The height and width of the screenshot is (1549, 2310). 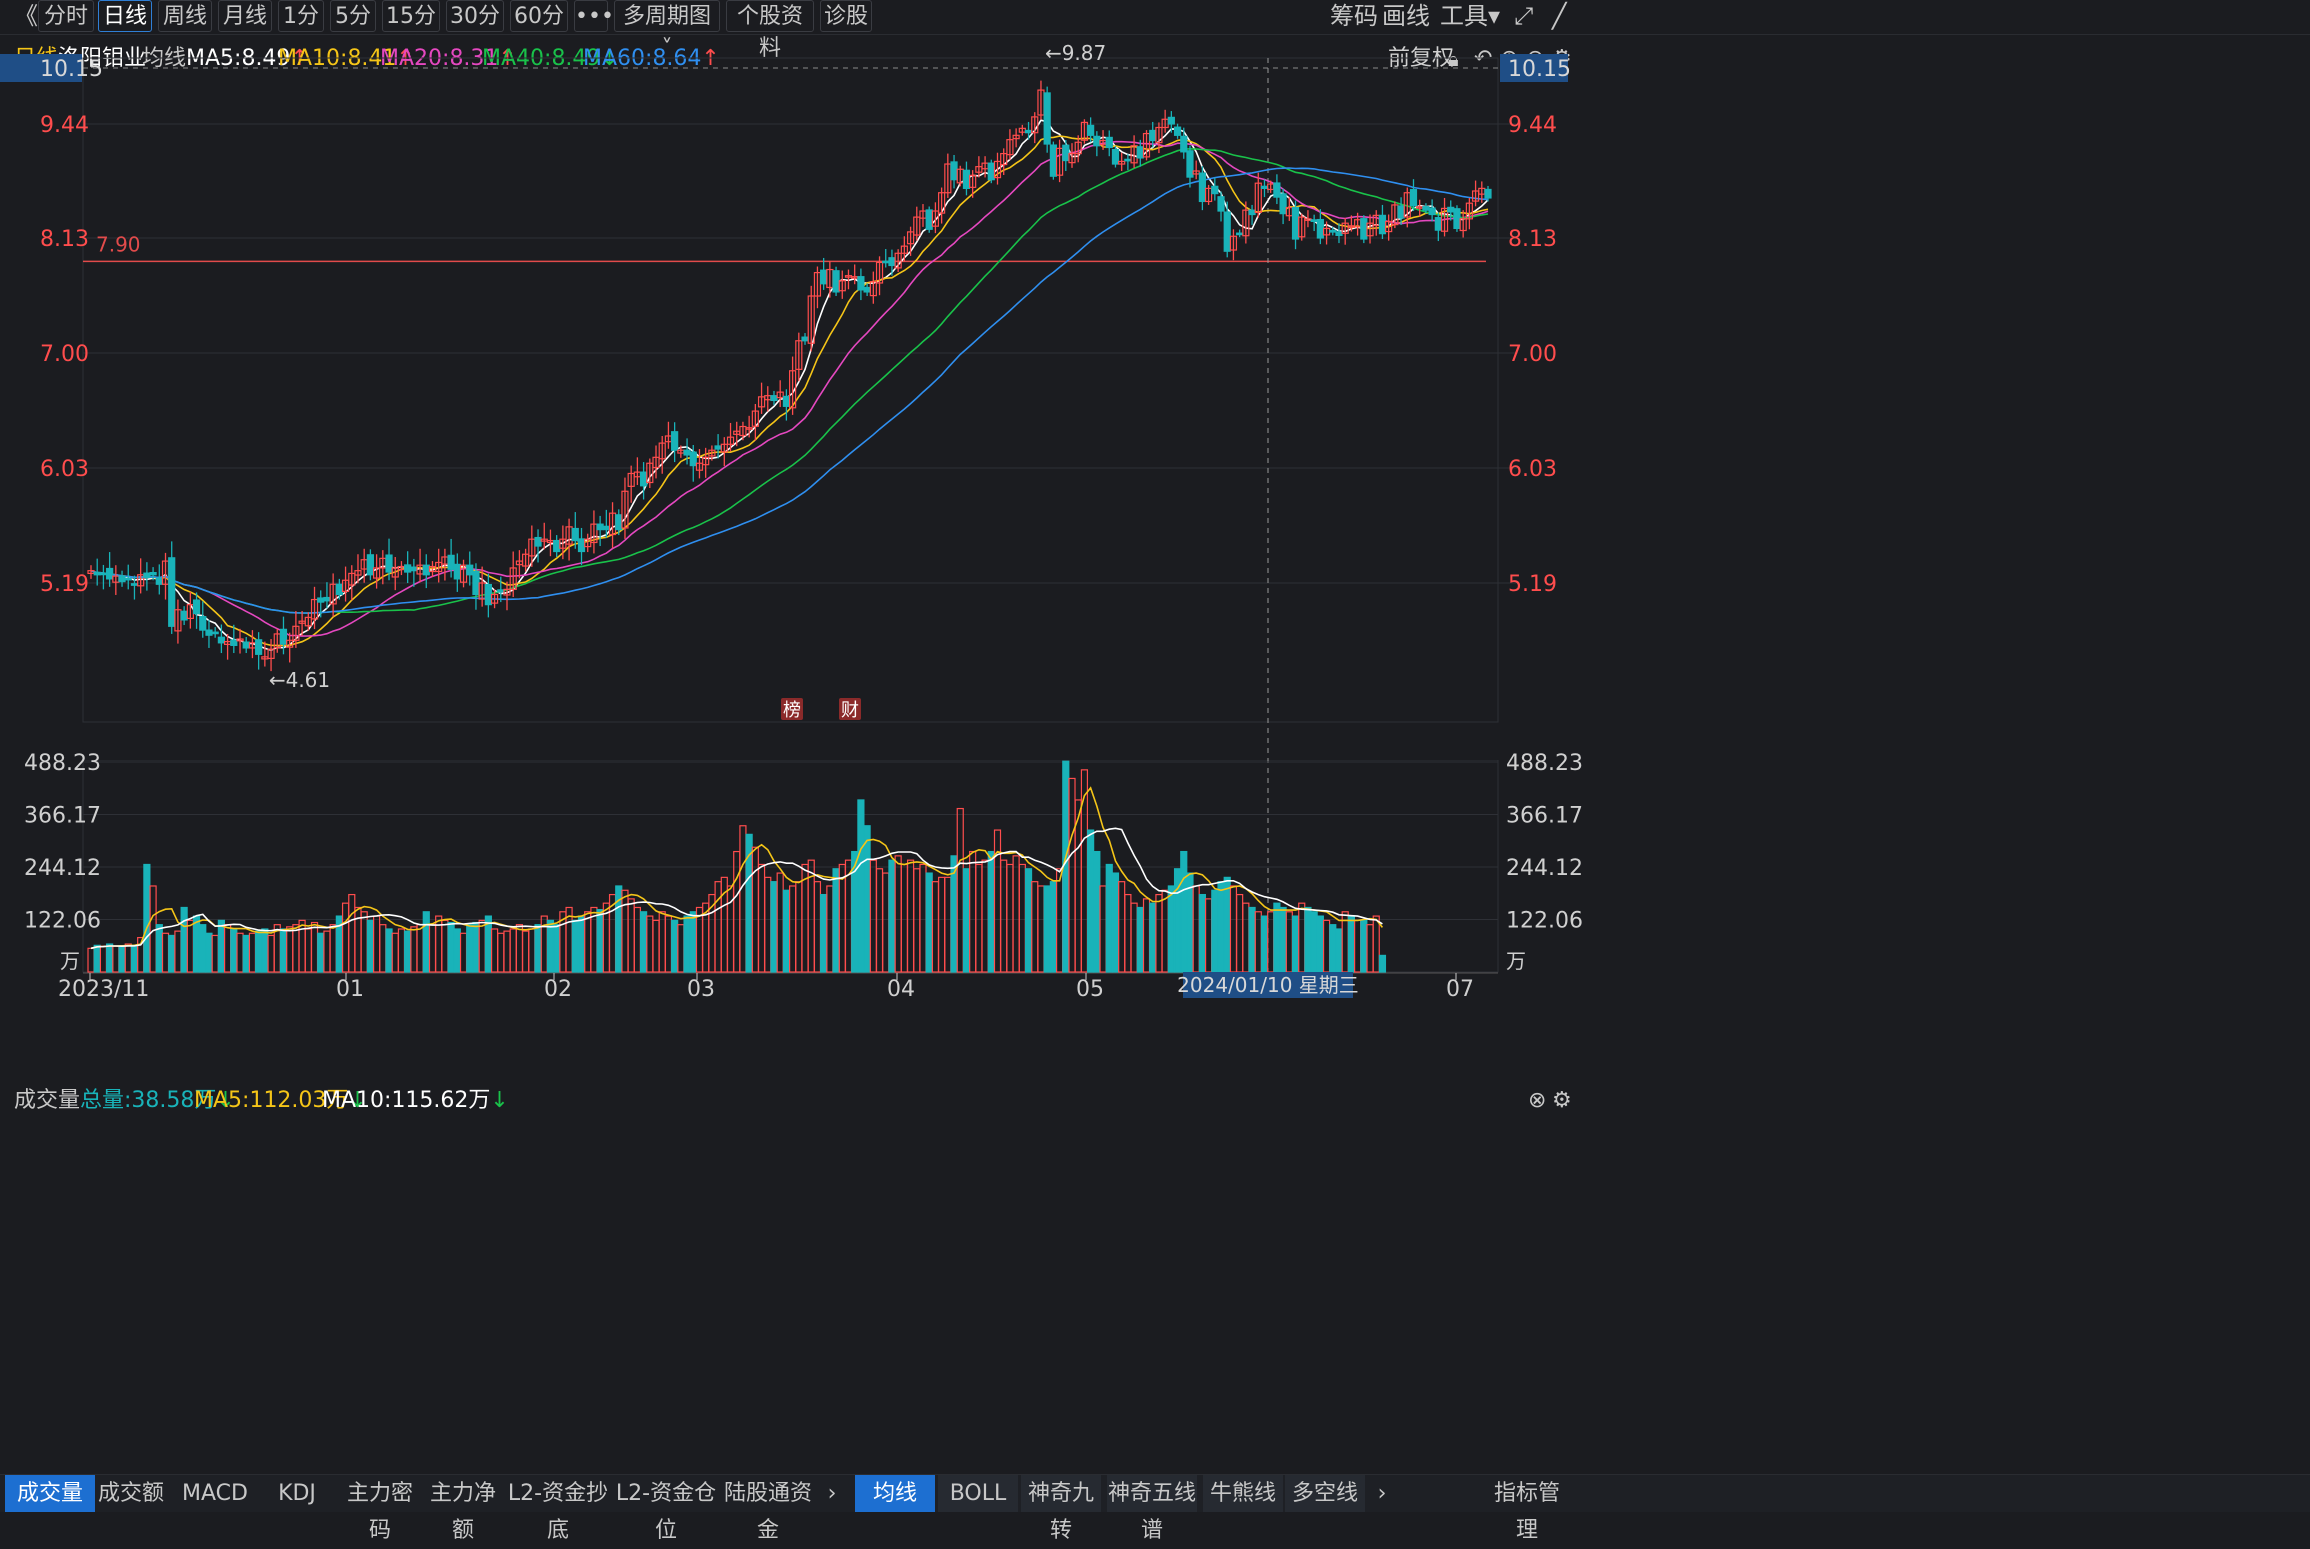 What do you see at coordinates (1539, 69) in the screenshot?
I see `price-tick-label-right: 10.15` at bounding box center [1539, 69].